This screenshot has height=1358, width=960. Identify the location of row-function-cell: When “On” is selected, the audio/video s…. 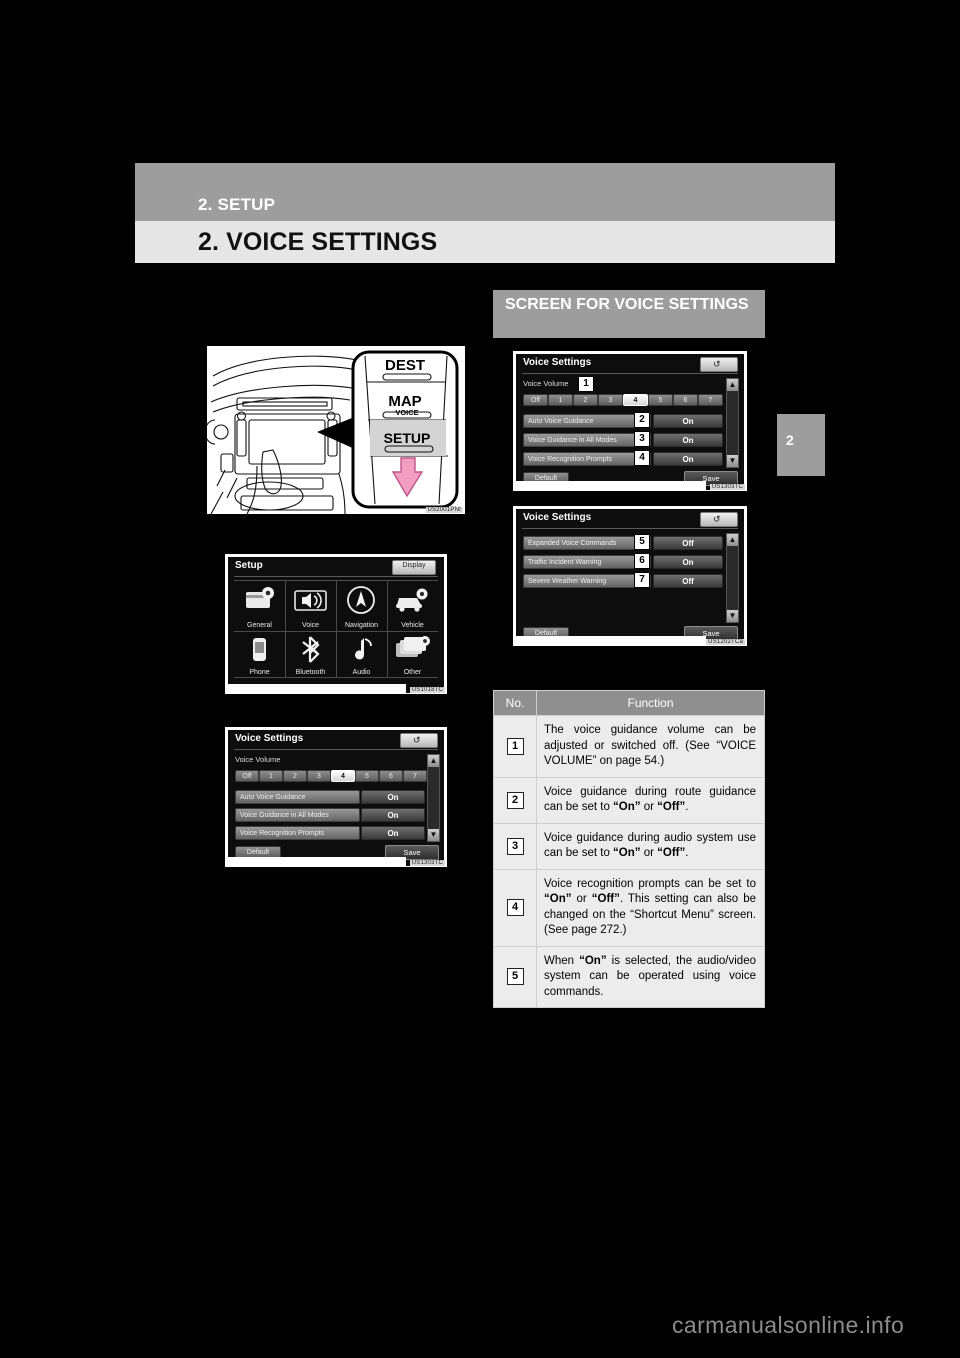
(650, 976).